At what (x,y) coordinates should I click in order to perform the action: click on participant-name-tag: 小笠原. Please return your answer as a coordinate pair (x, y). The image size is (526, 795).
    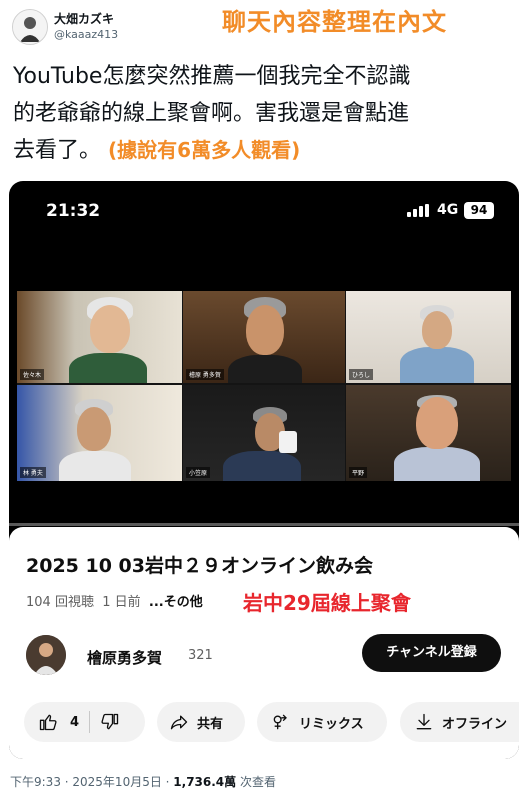
    Looking at the image, I should click on (198, 472).